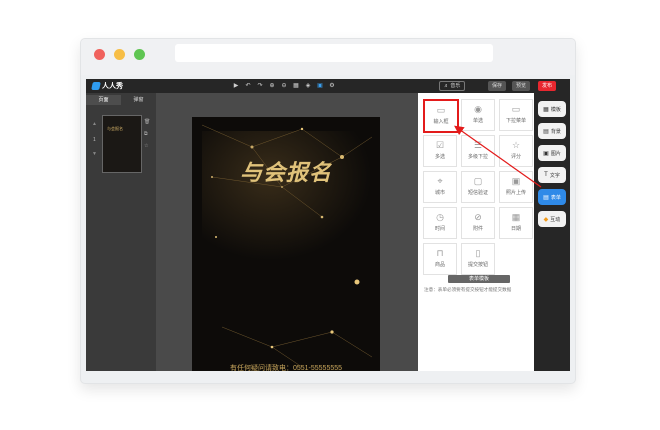 This screenshot has height=430, width=660. Describe the element at coordinates (546, 153) in the screenshot. I see `picture-icon: ▣` at that location.